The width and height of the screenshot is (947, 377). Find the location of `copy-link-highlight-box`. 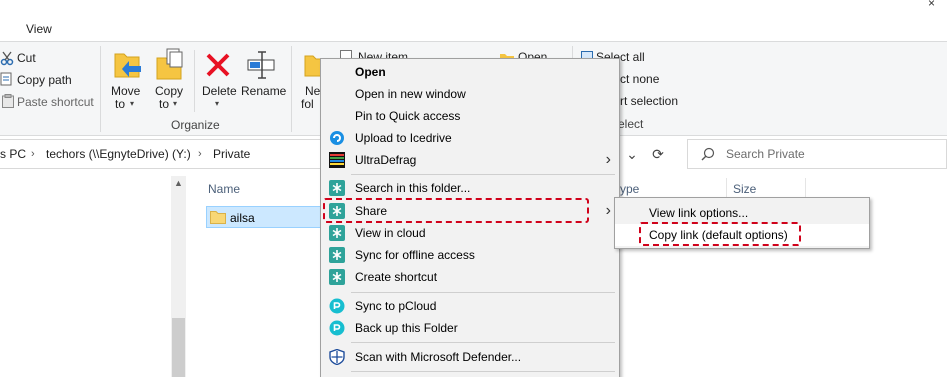

copy-link-highlight-box is located at coordinates (720, 234).